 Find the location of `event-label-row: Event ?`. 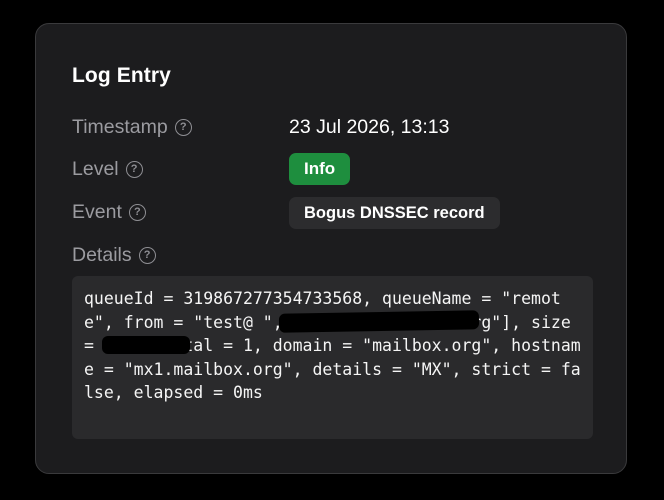

event-label-row: Event ? is located at coordinates (109, 212).